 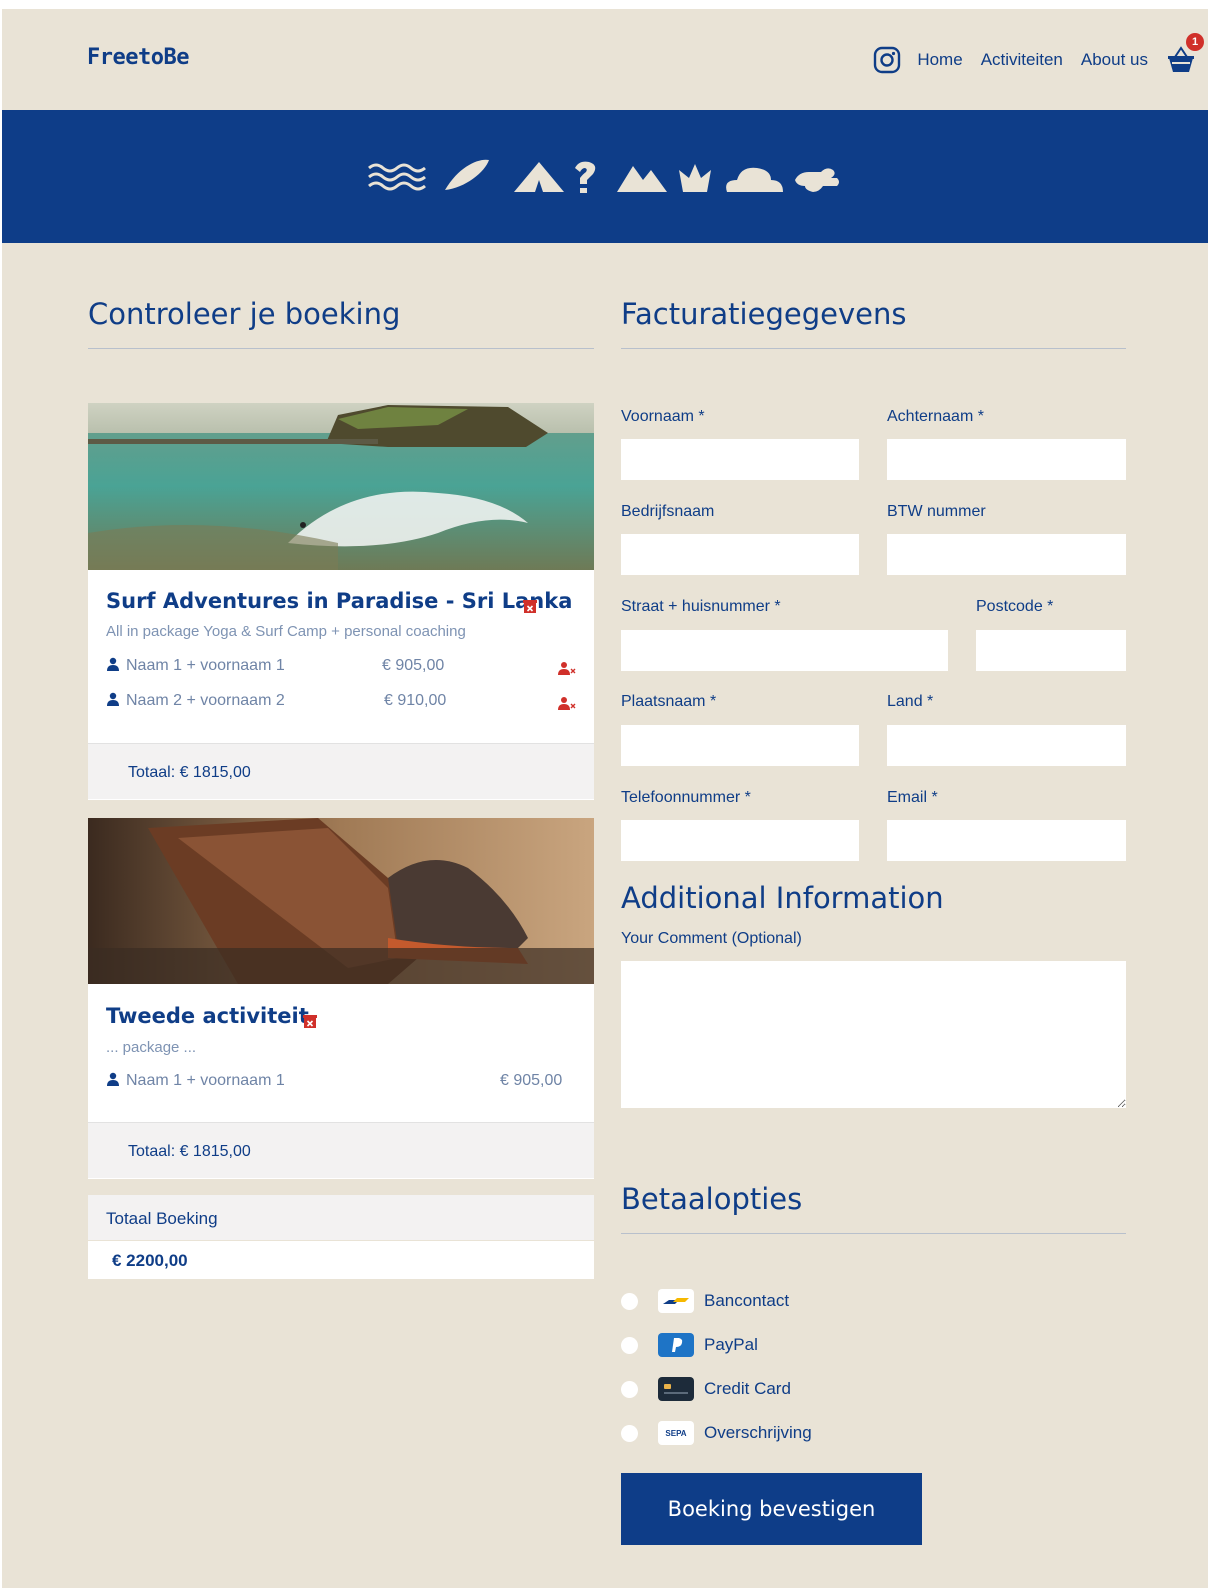 What do you see at coordinates (663, 416) in the screenshot?
I see `voornaam-label: Voornaam *` at bounding box center [663, 416].